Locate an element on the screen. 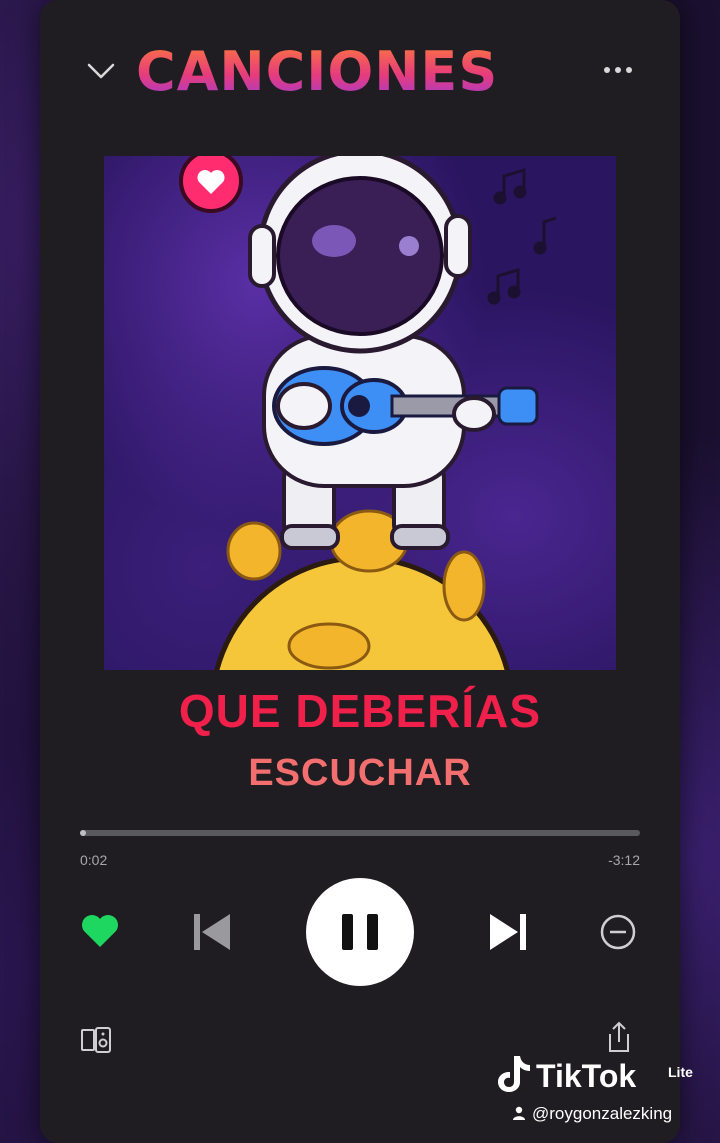  progress-fill is located at coordinates (83, 833).